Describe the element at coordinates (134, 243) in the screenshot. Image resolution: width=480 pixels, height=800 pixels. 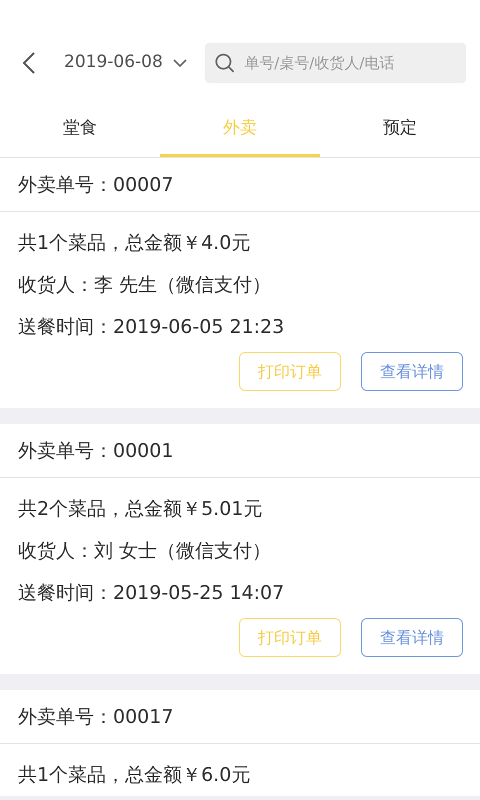
I see `order-detail: 共1个菜品，总金额￥4.0元` at that location.